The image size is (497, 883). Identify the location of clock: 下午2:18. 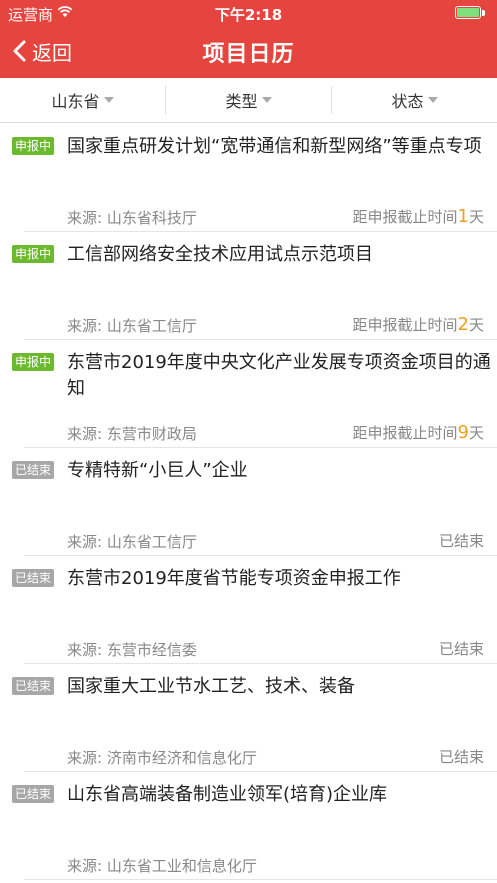
(248, 15).